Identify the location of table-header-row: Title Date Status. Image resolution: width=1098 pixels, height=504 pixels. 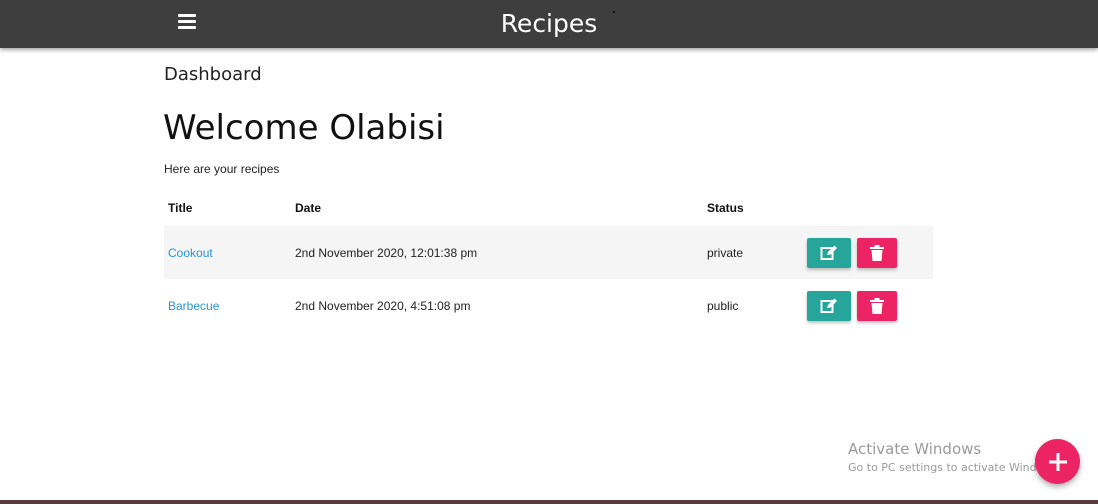
(548, 208).